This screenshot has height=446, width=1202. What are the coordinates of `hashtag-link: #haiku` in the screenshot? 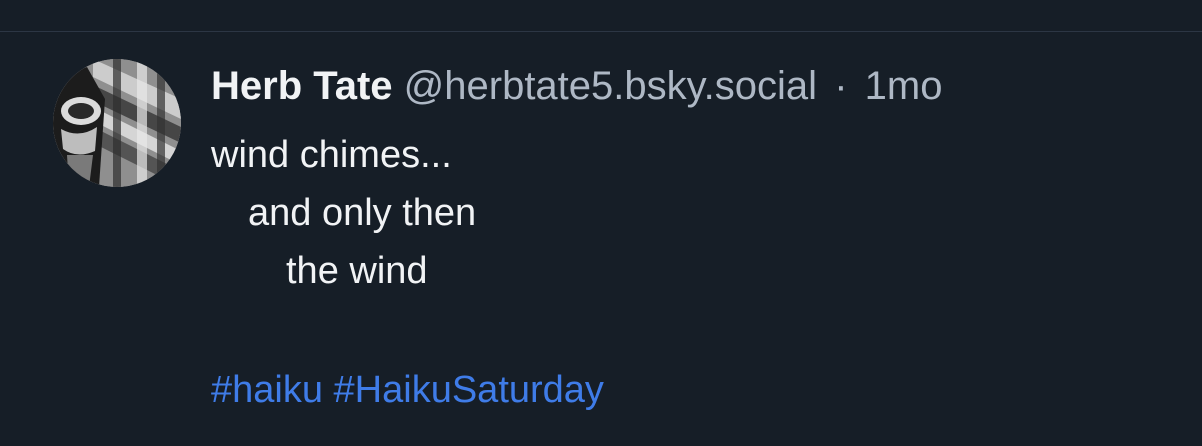 It's located at (267, 390).